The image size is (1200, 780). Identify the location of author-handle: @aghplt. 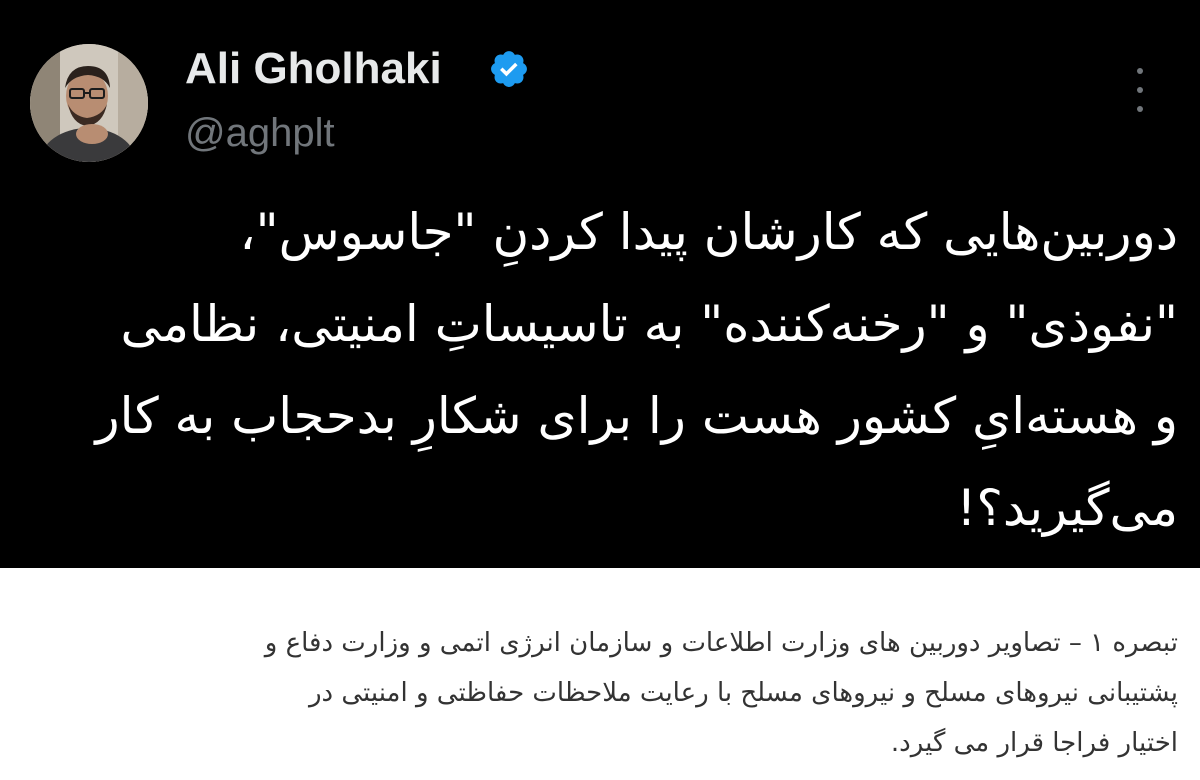
(260, 133).